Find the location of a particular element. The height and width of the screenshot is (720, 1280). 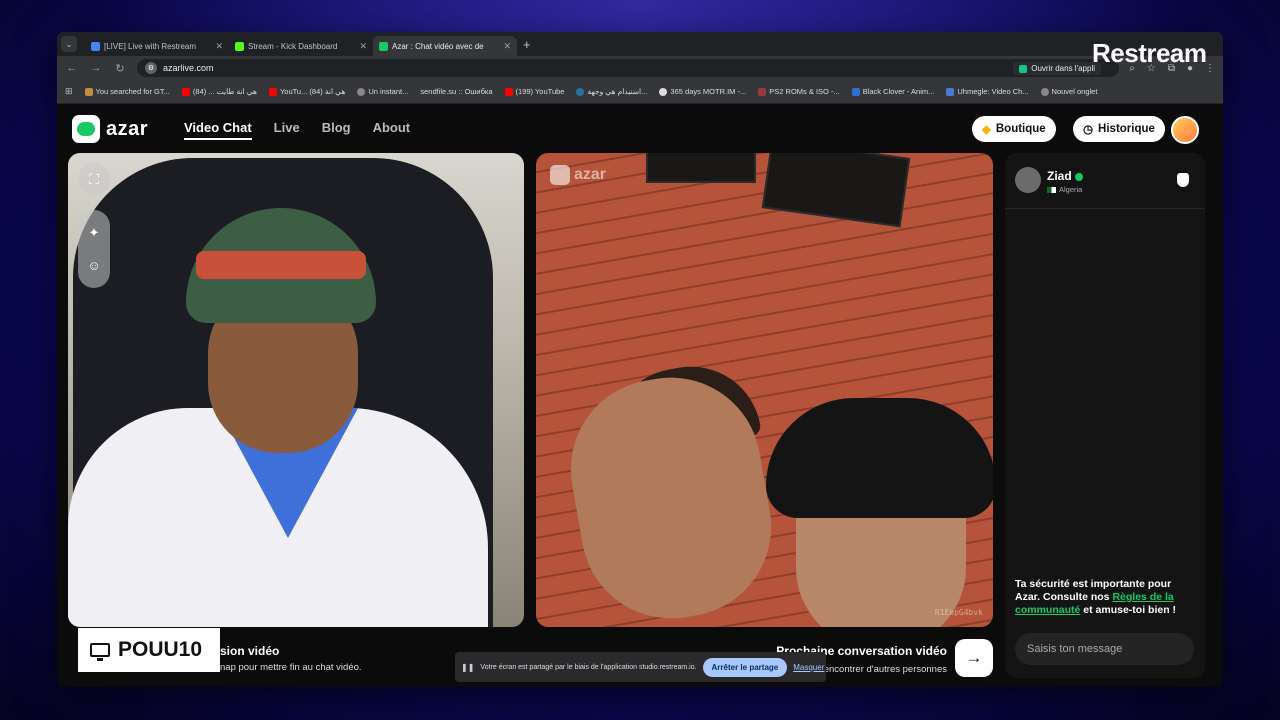

historique-button: ◷ Historique is located at coordinates (1119, 129).